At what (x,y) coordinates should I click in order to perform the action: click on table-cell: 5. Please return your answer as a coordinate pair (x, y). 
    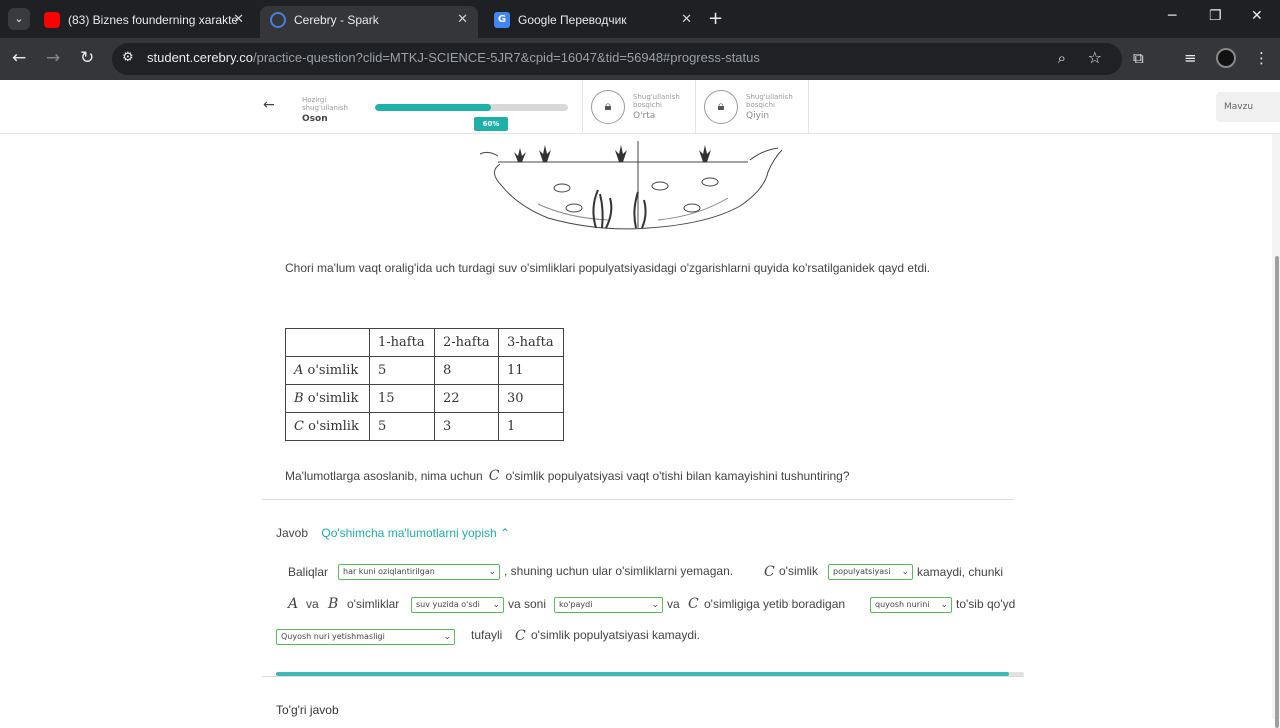
    Looking at the image, I should click on (402, 426).